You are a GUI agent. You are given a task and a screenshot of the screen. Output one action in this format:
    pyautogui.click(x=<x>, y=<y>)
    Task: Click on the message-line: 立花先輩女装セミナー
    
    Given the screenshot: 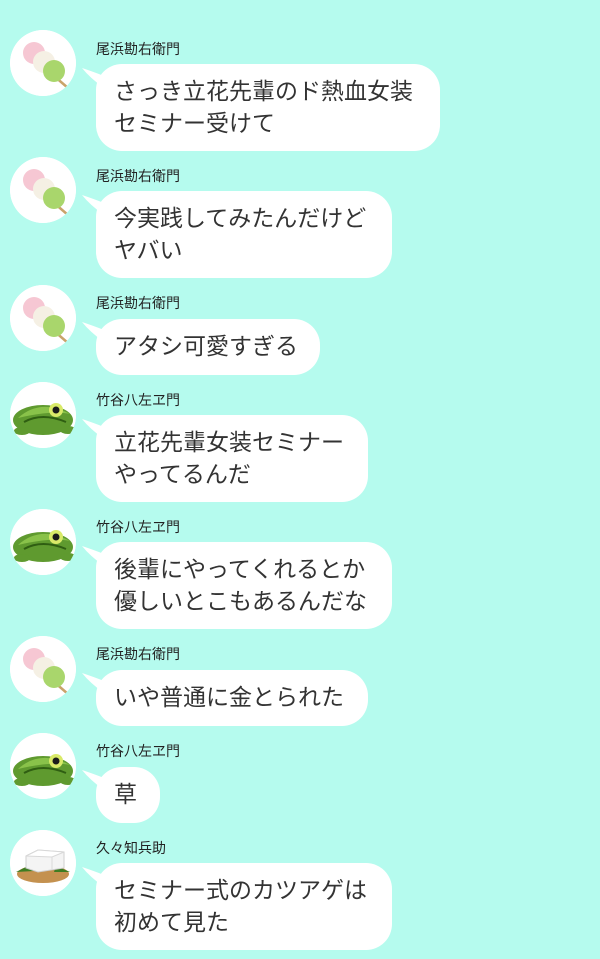 What is the action you would take?
    pyautogui.click(x=229, y=443)
    